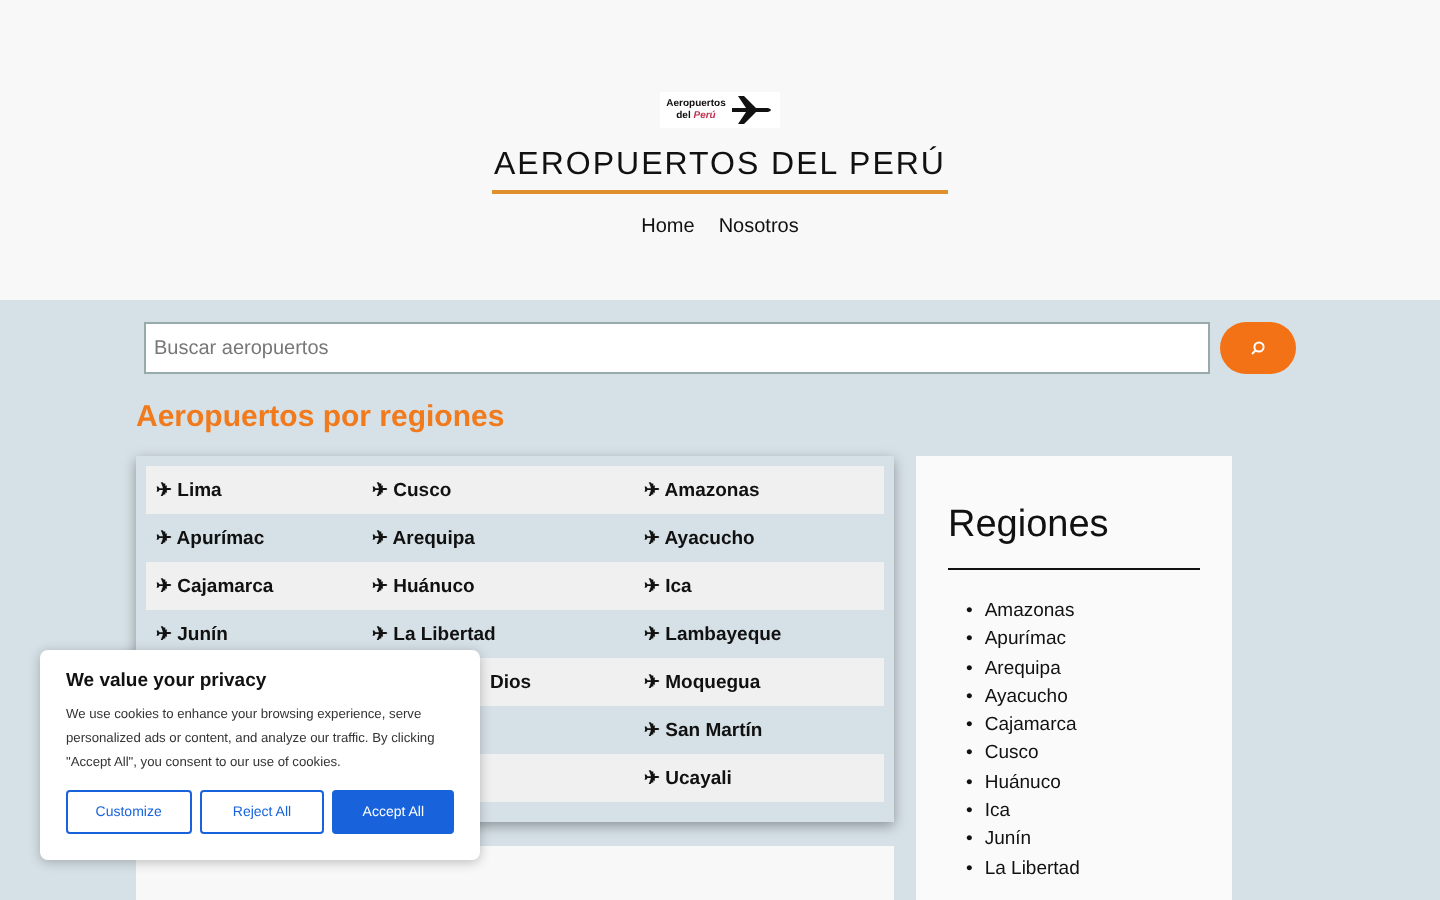  Describe the element at coordinates (677, 348) in the screenshot. I see `search-field: Buscar aeropuertos` at that location.